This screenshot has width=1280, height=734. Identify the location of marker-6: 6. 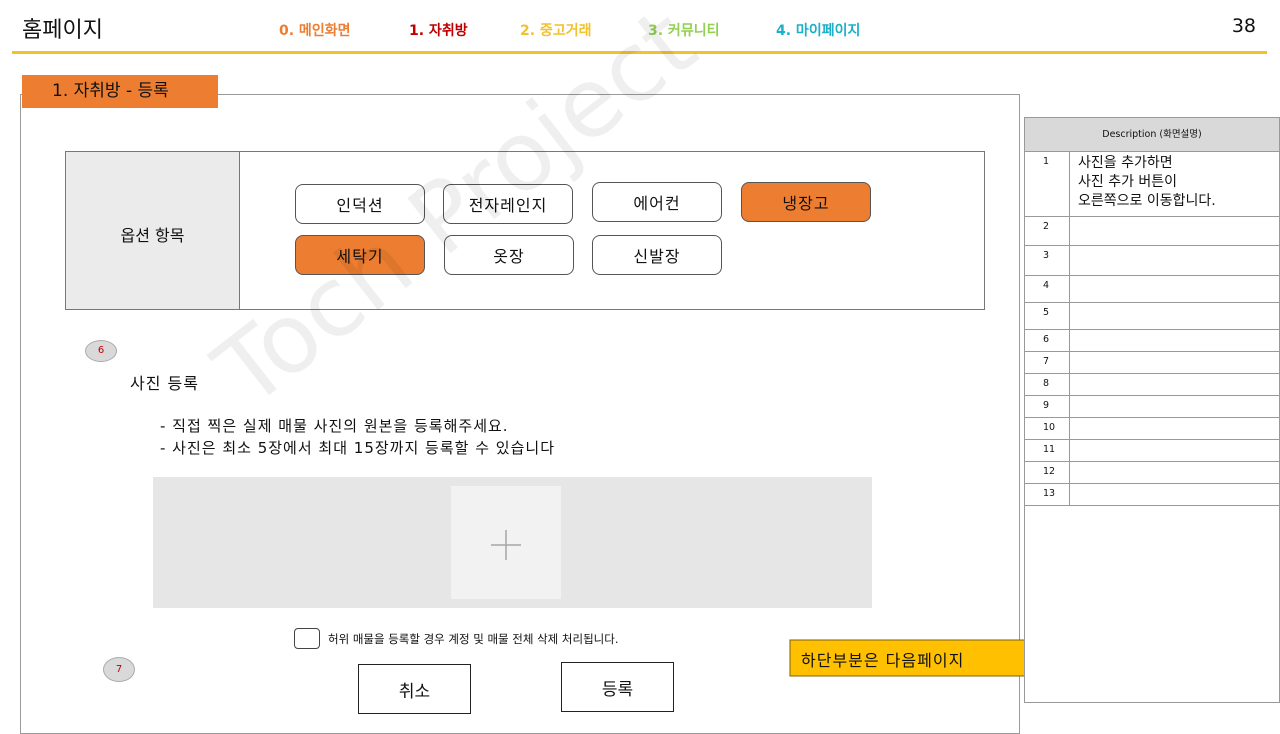
(101, 351).